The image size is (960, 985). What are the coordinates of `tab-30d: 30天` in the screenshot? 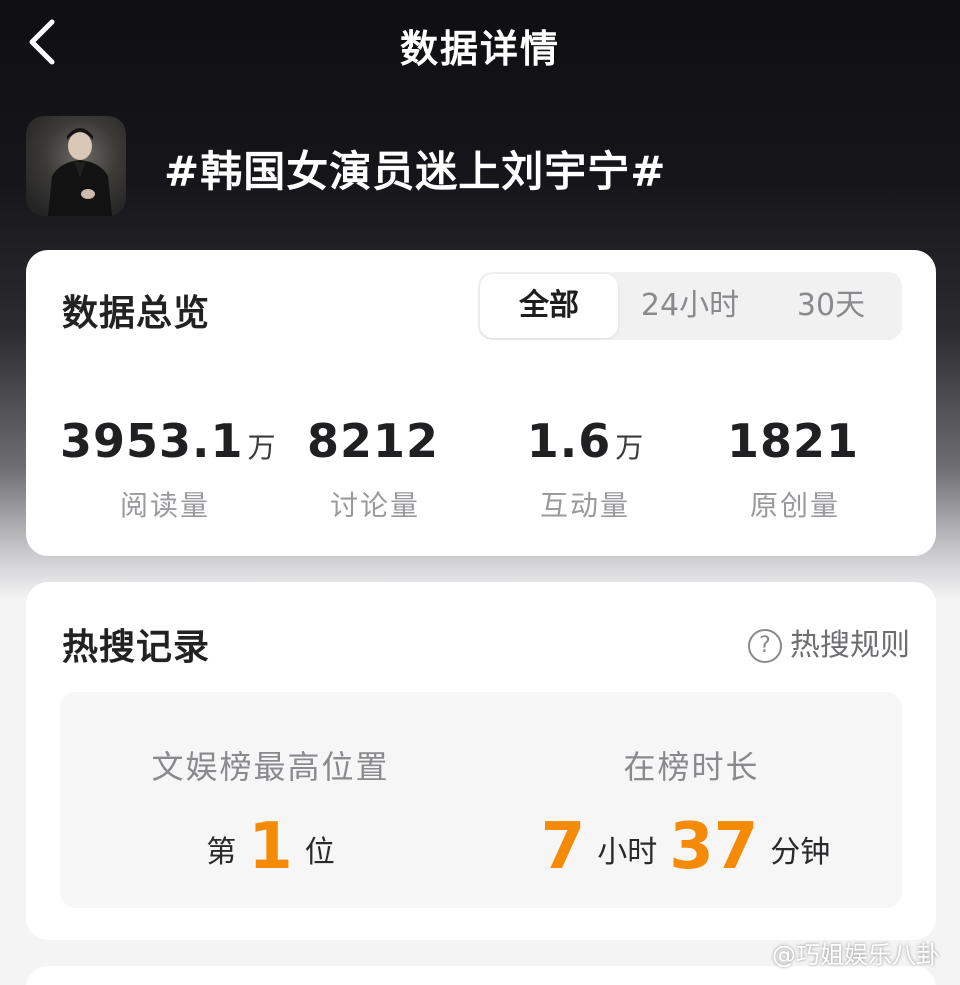 It's located at (831, 306).